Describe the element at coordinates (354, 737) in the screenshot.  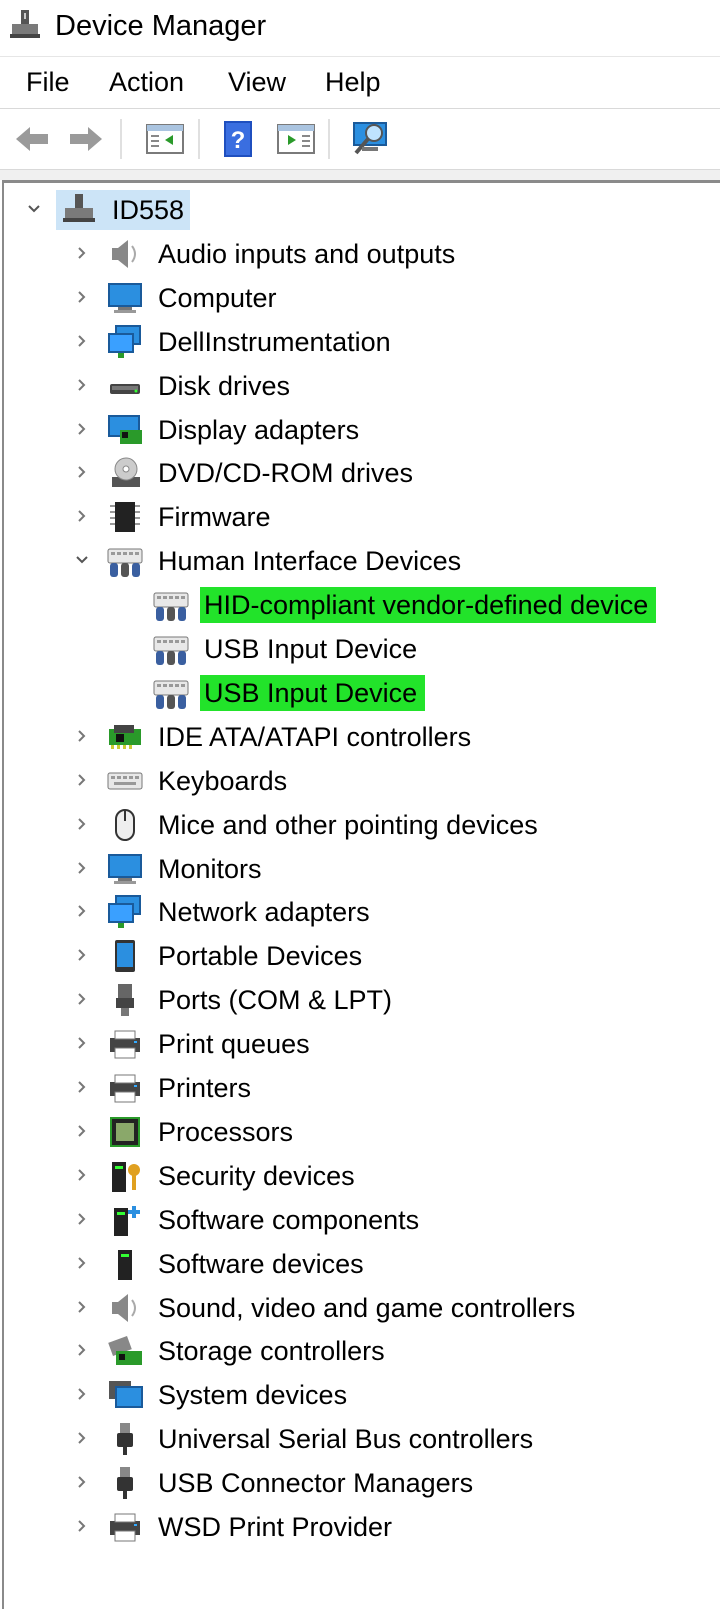
I see `tree-category-ide-ata-atapi-controllers: IDE ATA/ATAPI controllers` at that location.